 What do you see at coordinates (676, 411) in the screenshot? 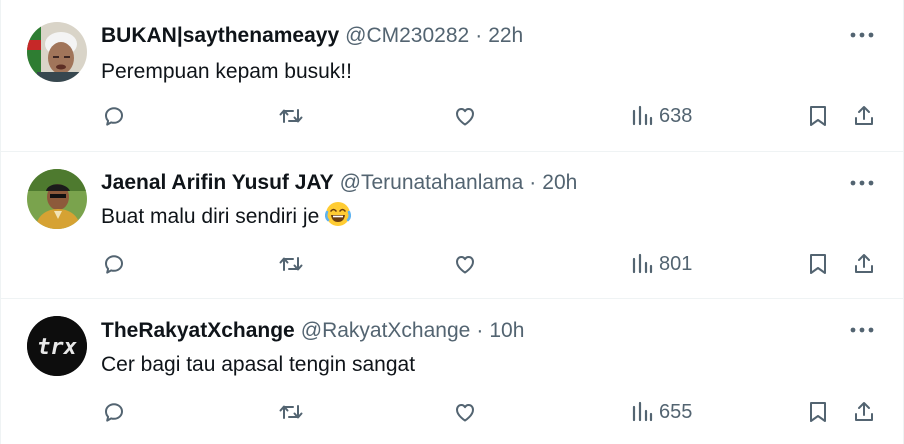
I see `views-count: 655` at bounding box center [676, 411].